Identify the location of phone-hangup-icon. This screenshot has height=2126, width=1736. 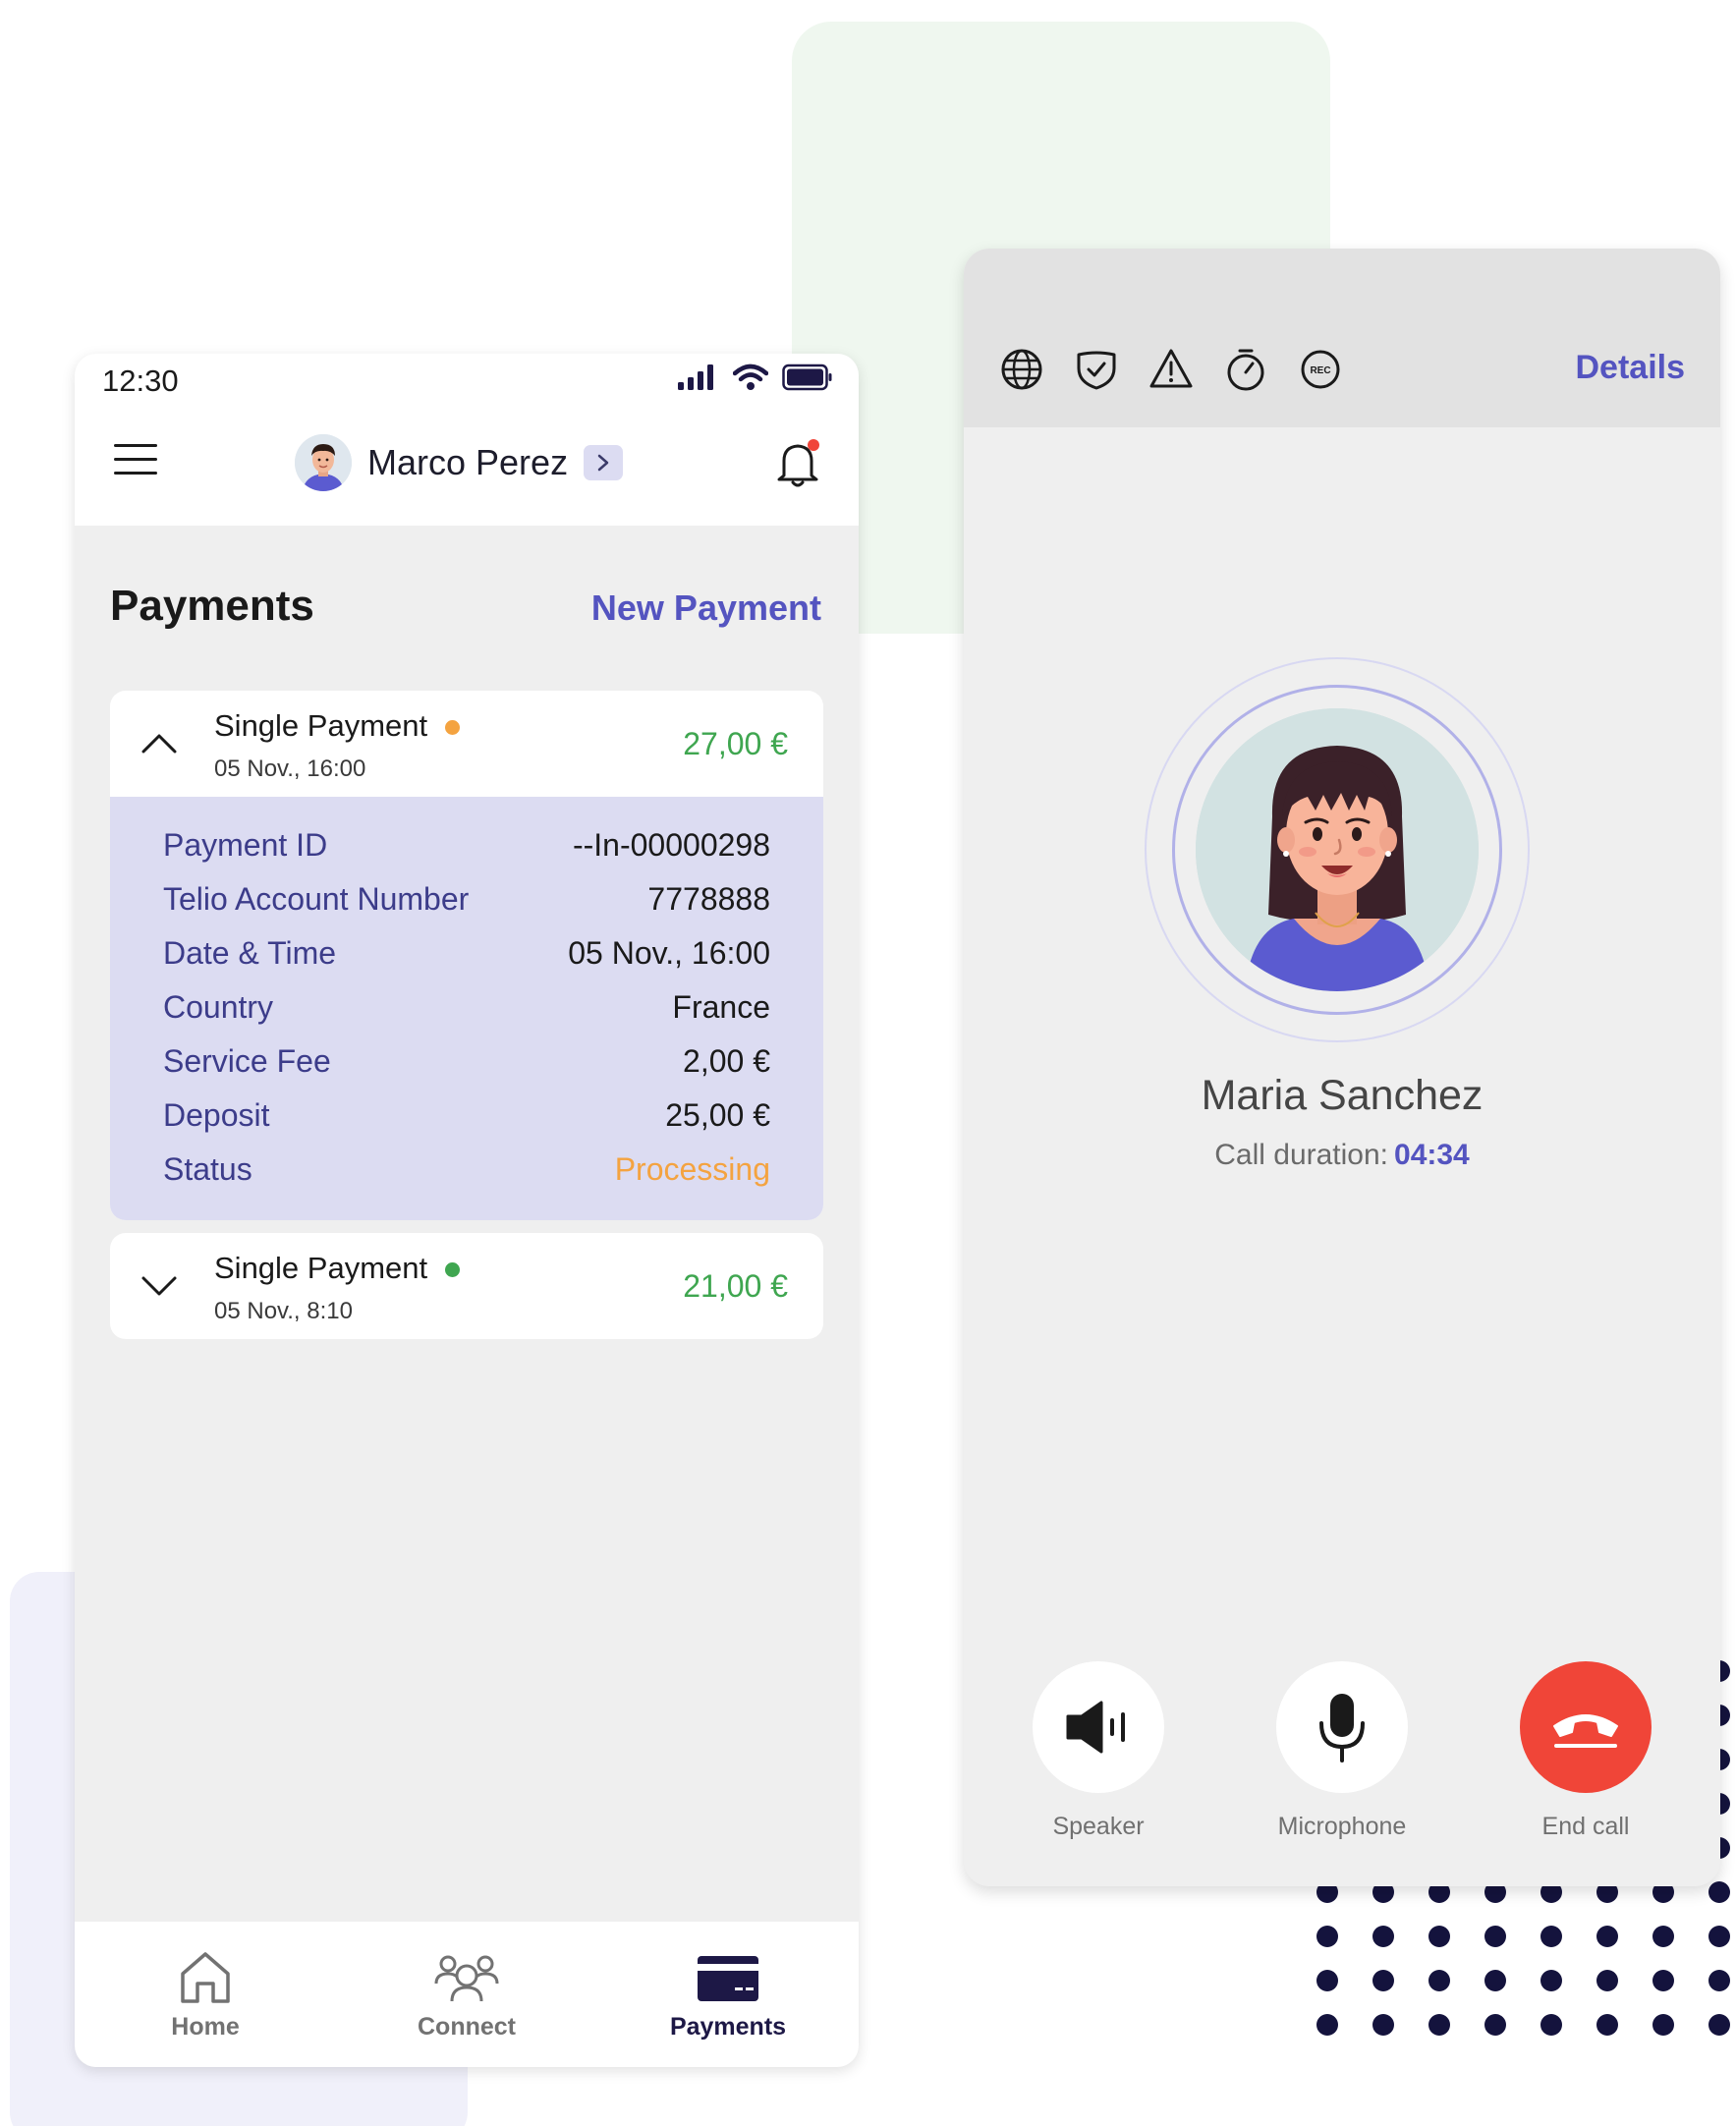
(1585, 1731).